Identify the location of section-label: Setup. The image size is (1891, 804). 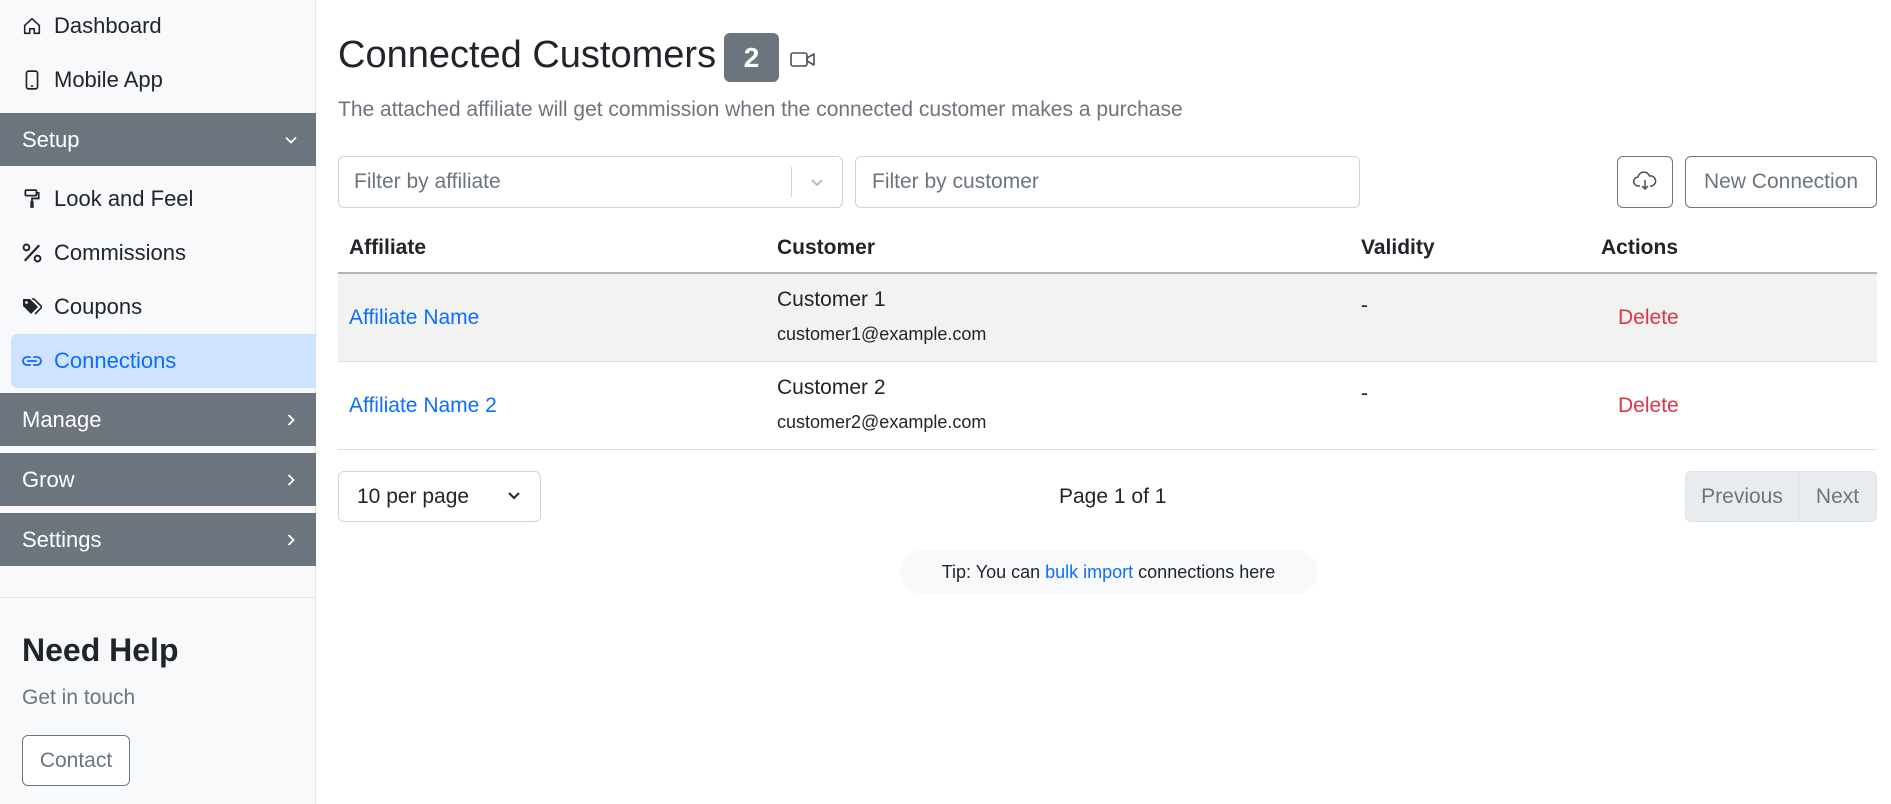
(51, 139).